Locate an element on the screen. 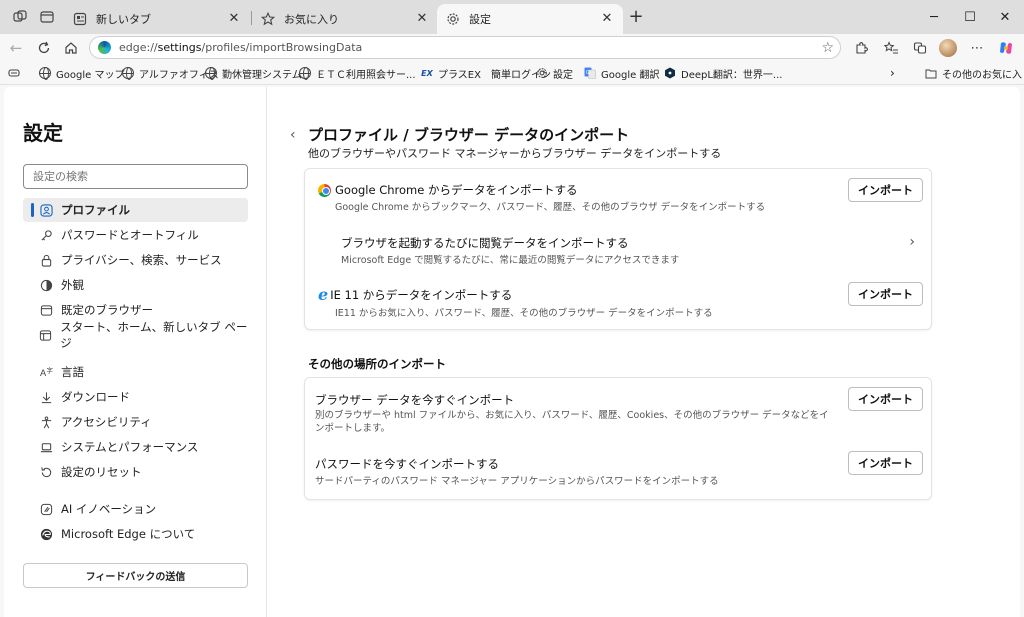 The image size is (1024, 617). import-passwords-button: インポート is located at coordinates (885, 463).